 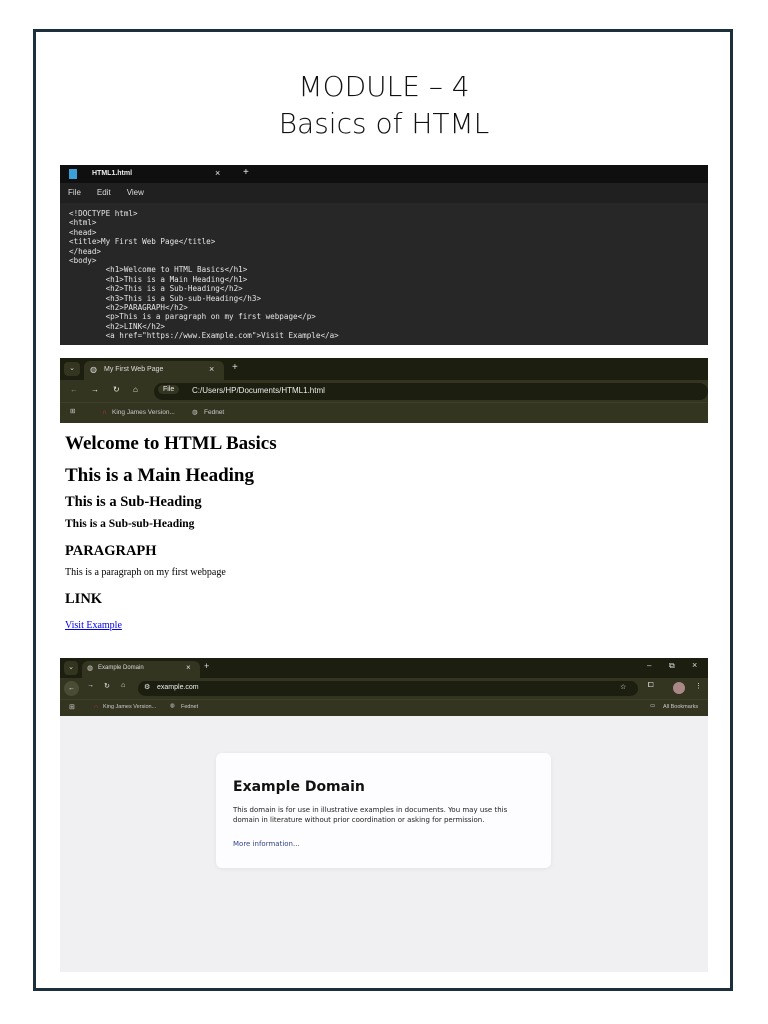 I want to click on tab-title: My First Web Page, so click(x=134, y=369).